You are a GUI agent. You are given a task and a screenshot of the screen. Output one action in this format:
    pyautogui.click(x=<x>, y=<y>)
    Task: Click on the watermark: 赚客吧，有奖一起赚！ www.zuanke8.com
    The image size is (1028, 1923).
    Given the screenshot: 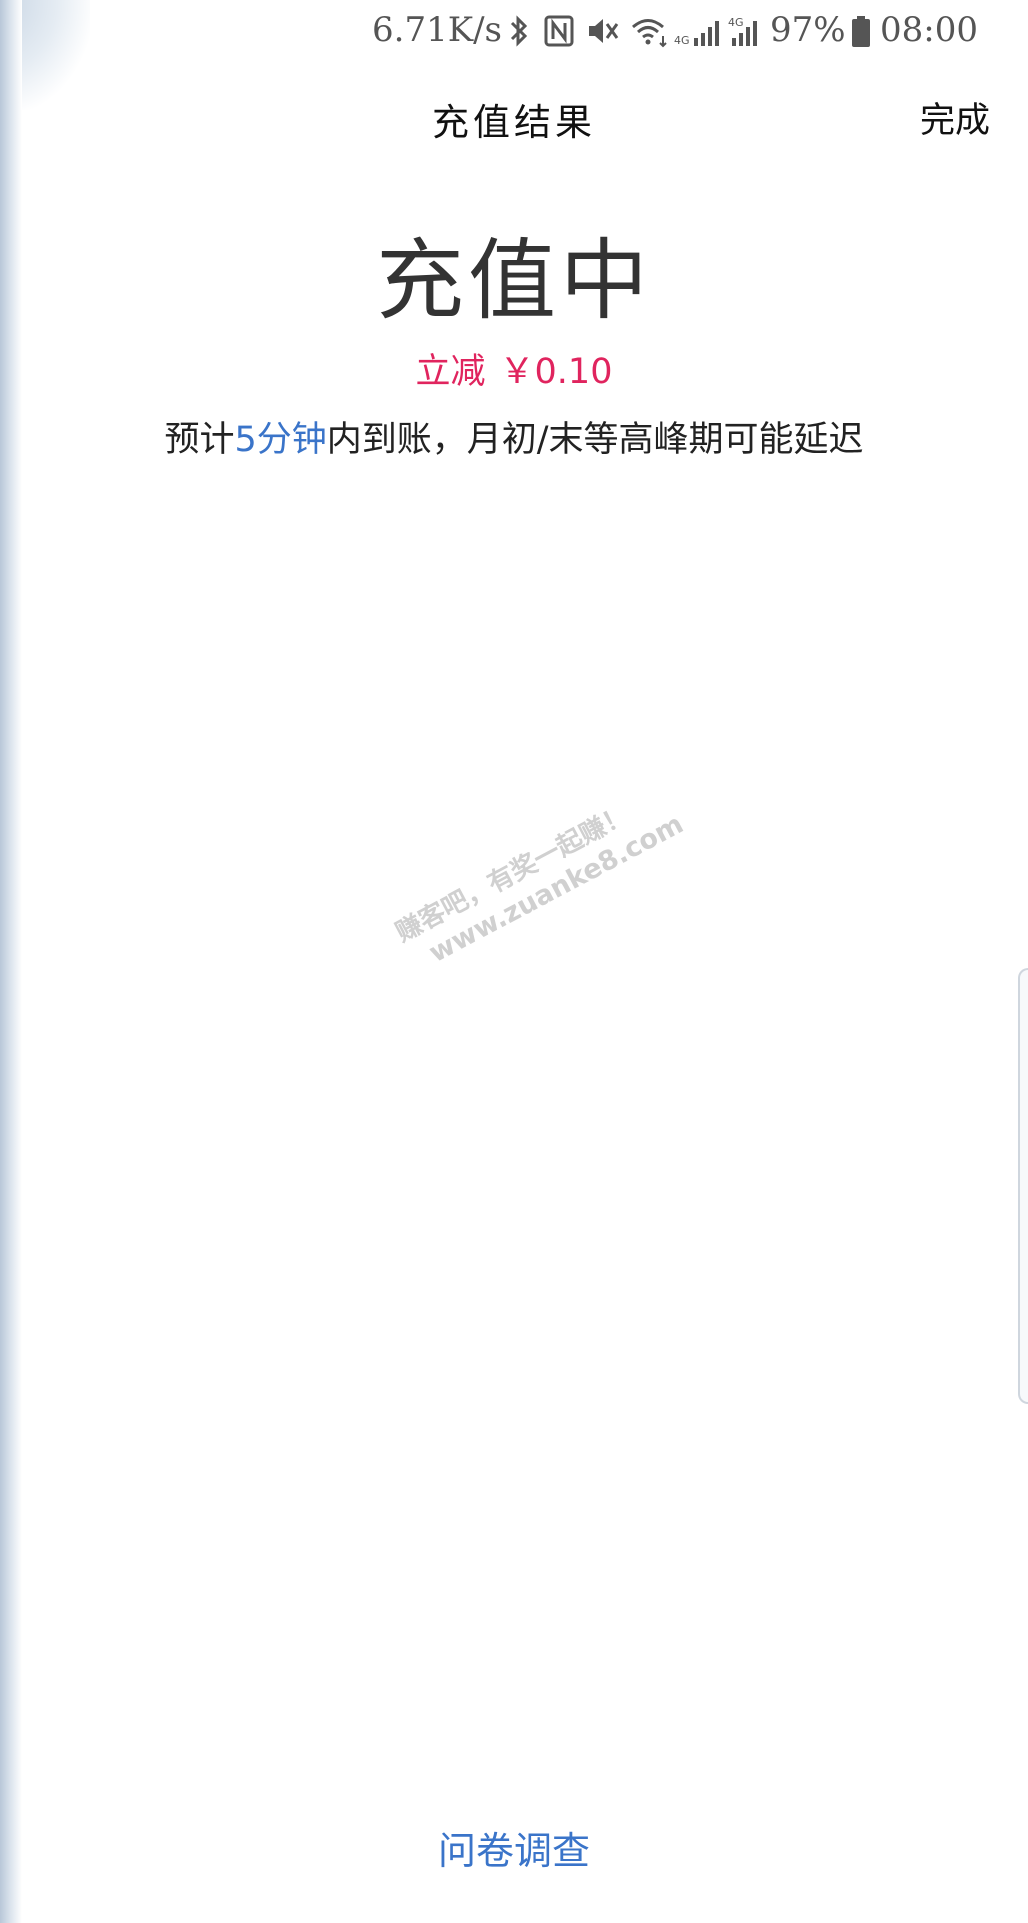 What is the action you would take?
    pyautogui.click(x=539, y=879)
    